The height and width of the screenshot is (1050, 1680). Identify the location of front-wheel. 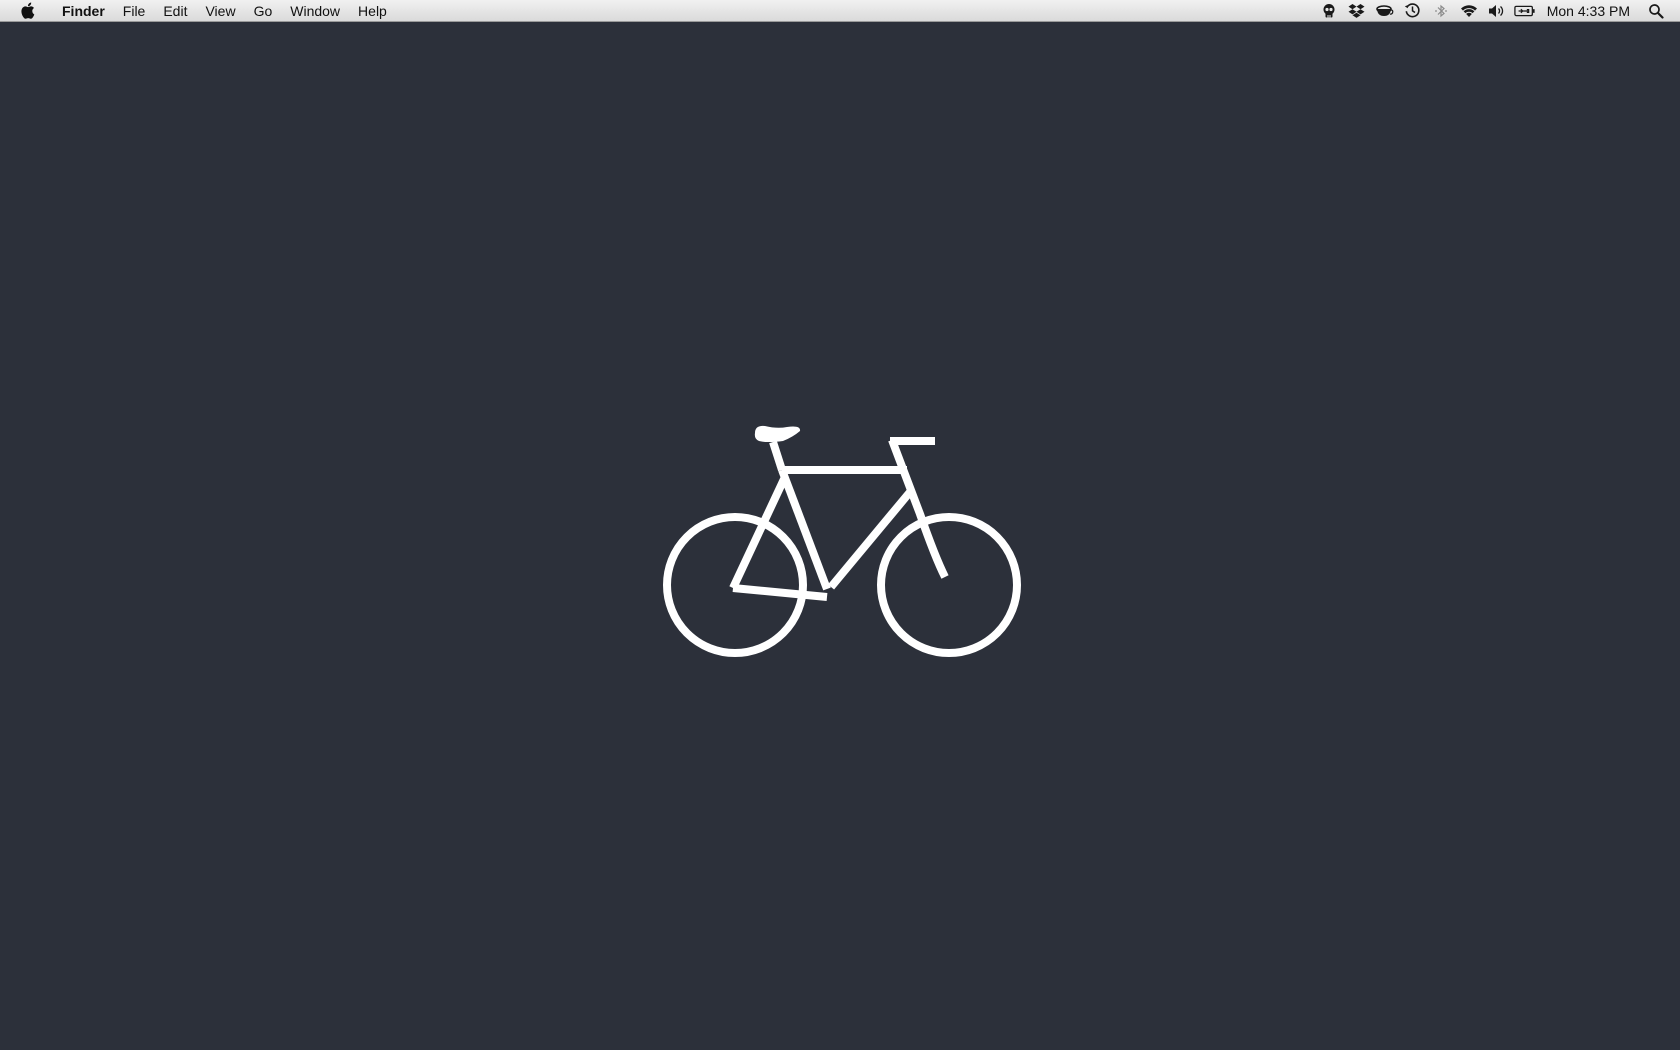
(949, 585).